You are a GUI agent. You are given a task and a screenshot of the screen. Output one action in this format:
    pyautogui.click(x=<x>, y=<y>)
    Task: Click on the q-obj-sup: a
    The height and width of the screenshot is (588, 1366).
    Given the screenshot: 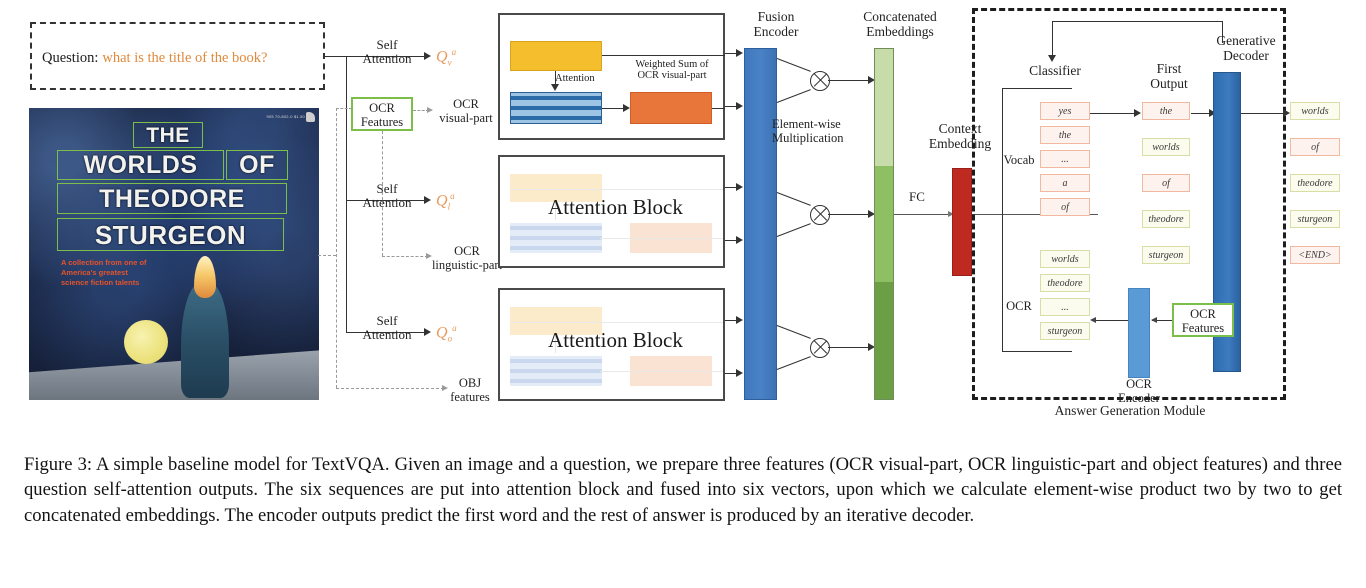 What is the action you would take?
    pyautogui.click(x=454, y=328)
    